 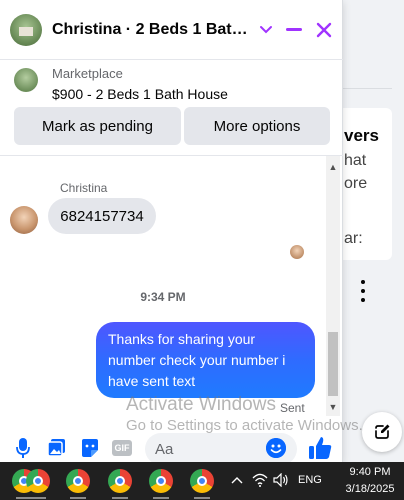 What do you see at coordinates (363, 294) in the screenshot?
I see `more-options-icon` at bounding box center [363, 294].